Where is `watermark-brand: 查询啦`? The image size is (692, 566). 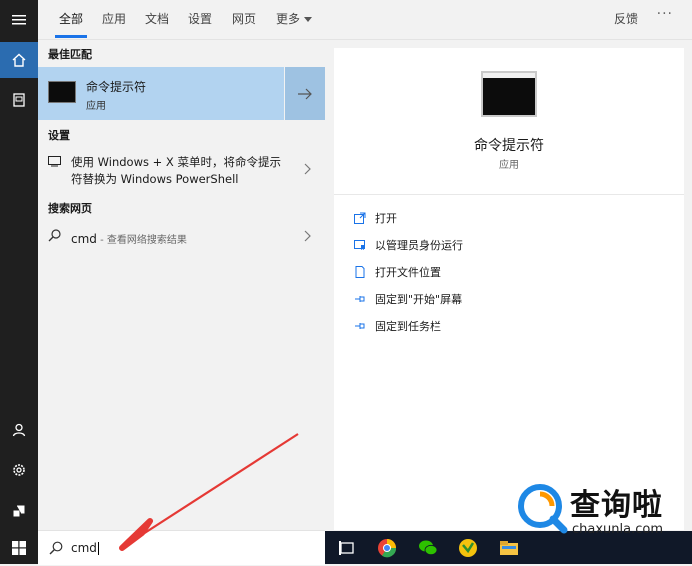
watermark-brand: 查询啦 is located at coordinates (616, 505).